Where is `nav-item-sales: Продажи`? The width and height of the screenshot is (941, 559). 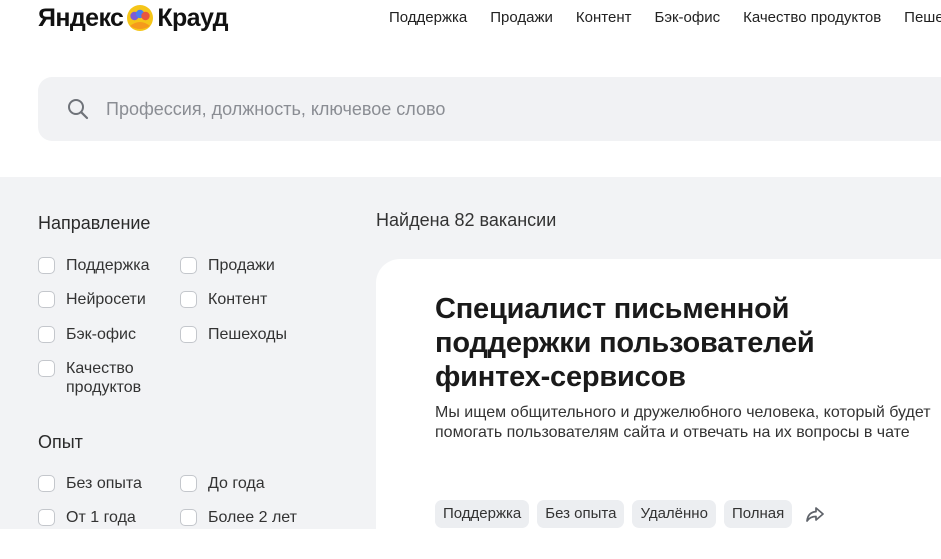 nav-item-sales: Продажи is located at coordinates (521, 17).